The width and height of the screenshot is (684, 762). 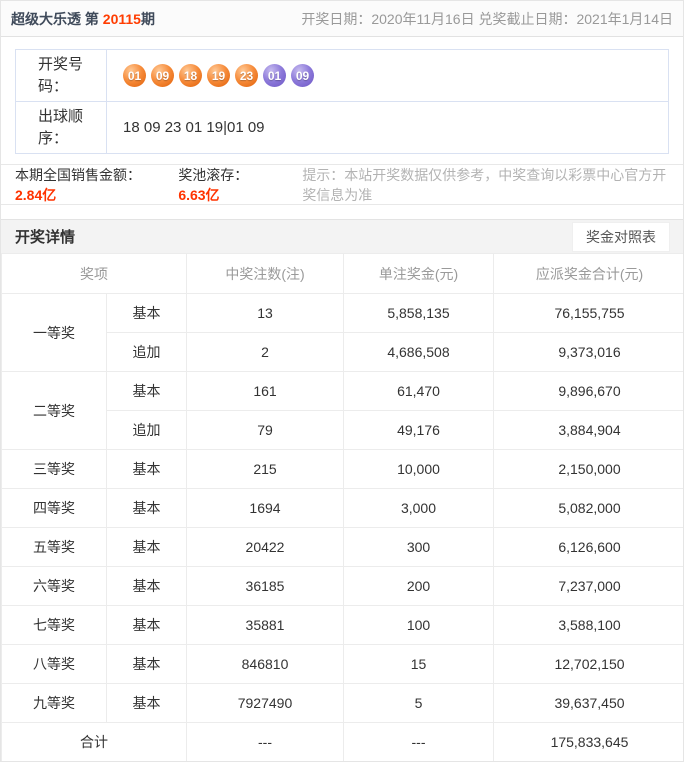 What do you see at coordinates (418, 508) in the screenshot?
I see `single-prize-cell: 3,000` at bounding box center [418, 508].